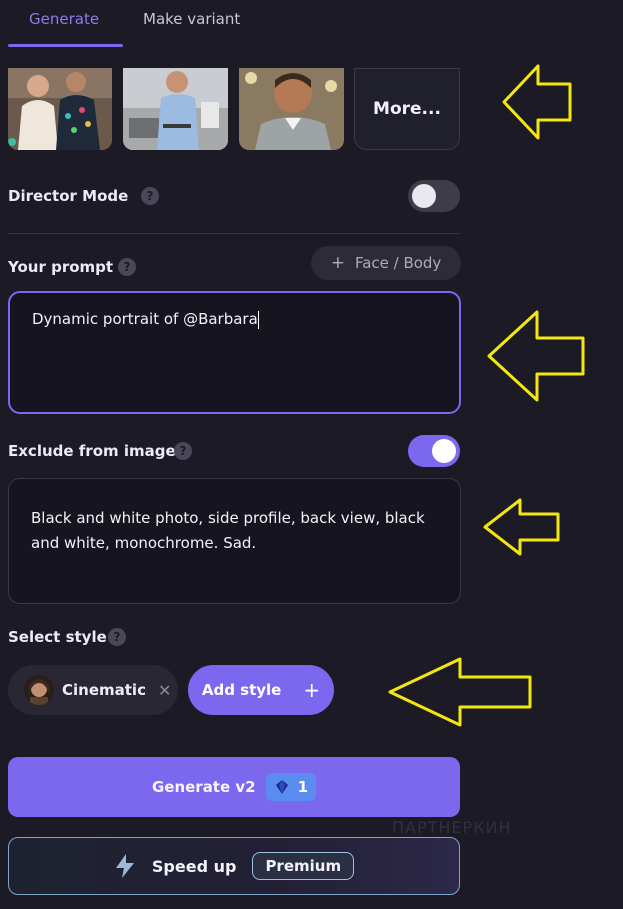 Image resolution: width=623 pixels, height=909 pixels. I want to click on add-style-label: Add style, so click(241, 690).